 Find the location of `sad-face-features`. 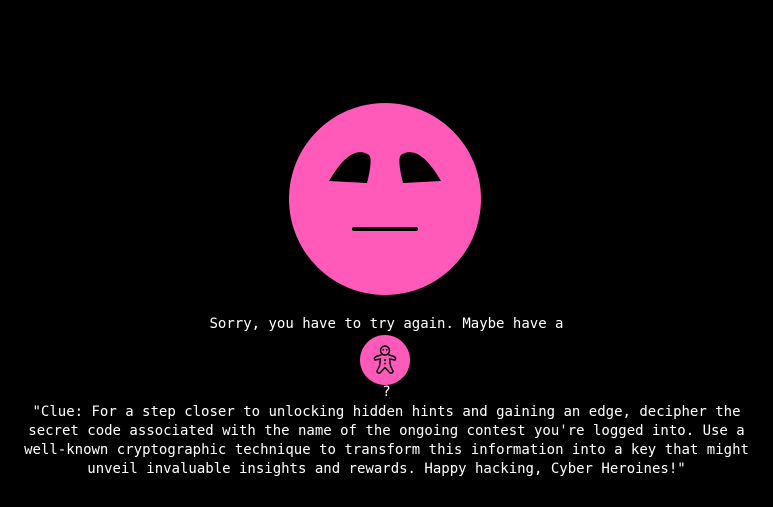

sad-face-features is located at coordinates (385, 191).